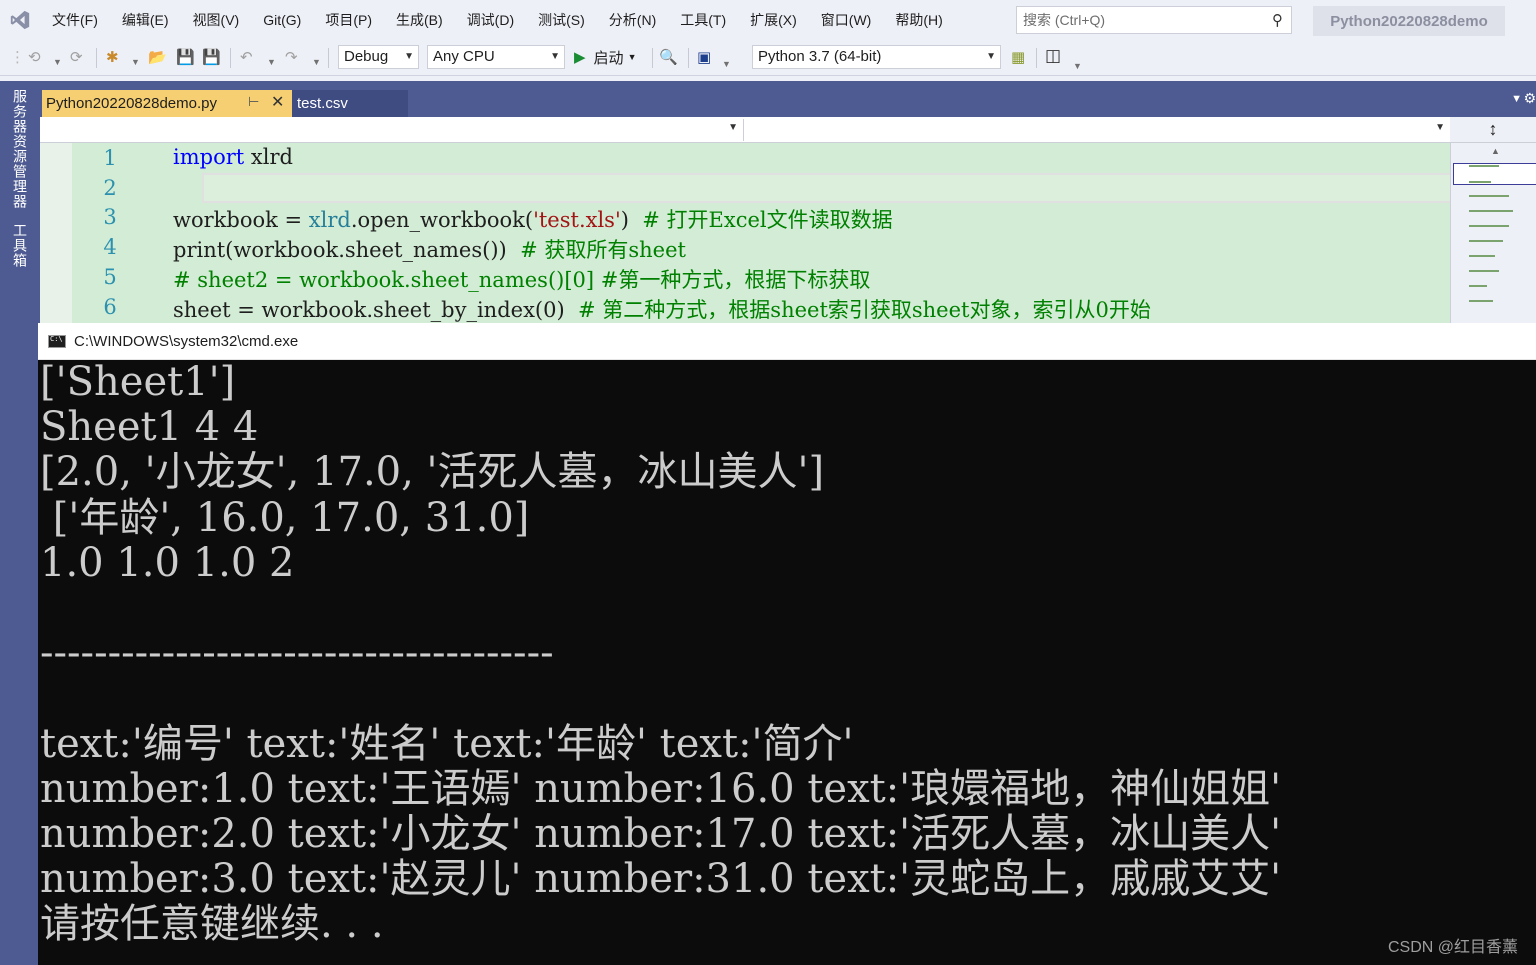 The width and height of the screenshot is (1536, 965). What do you see at coordinates (20, 149) in the screenshot?
I see `server-explorer-tab: 服务器资源管理器` at bounding box center [20, 149].